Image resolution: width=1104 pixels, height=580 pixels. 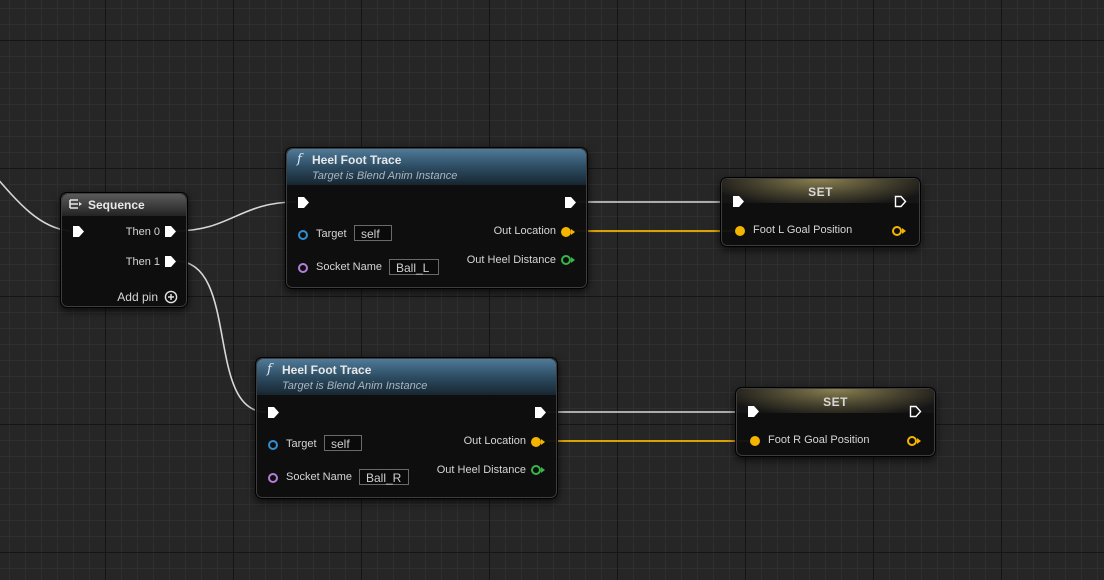 What do you see at coordinates (170, 231) in the screenshot?
I see `sequence-then0-pin` at bounding box center [170, 231].